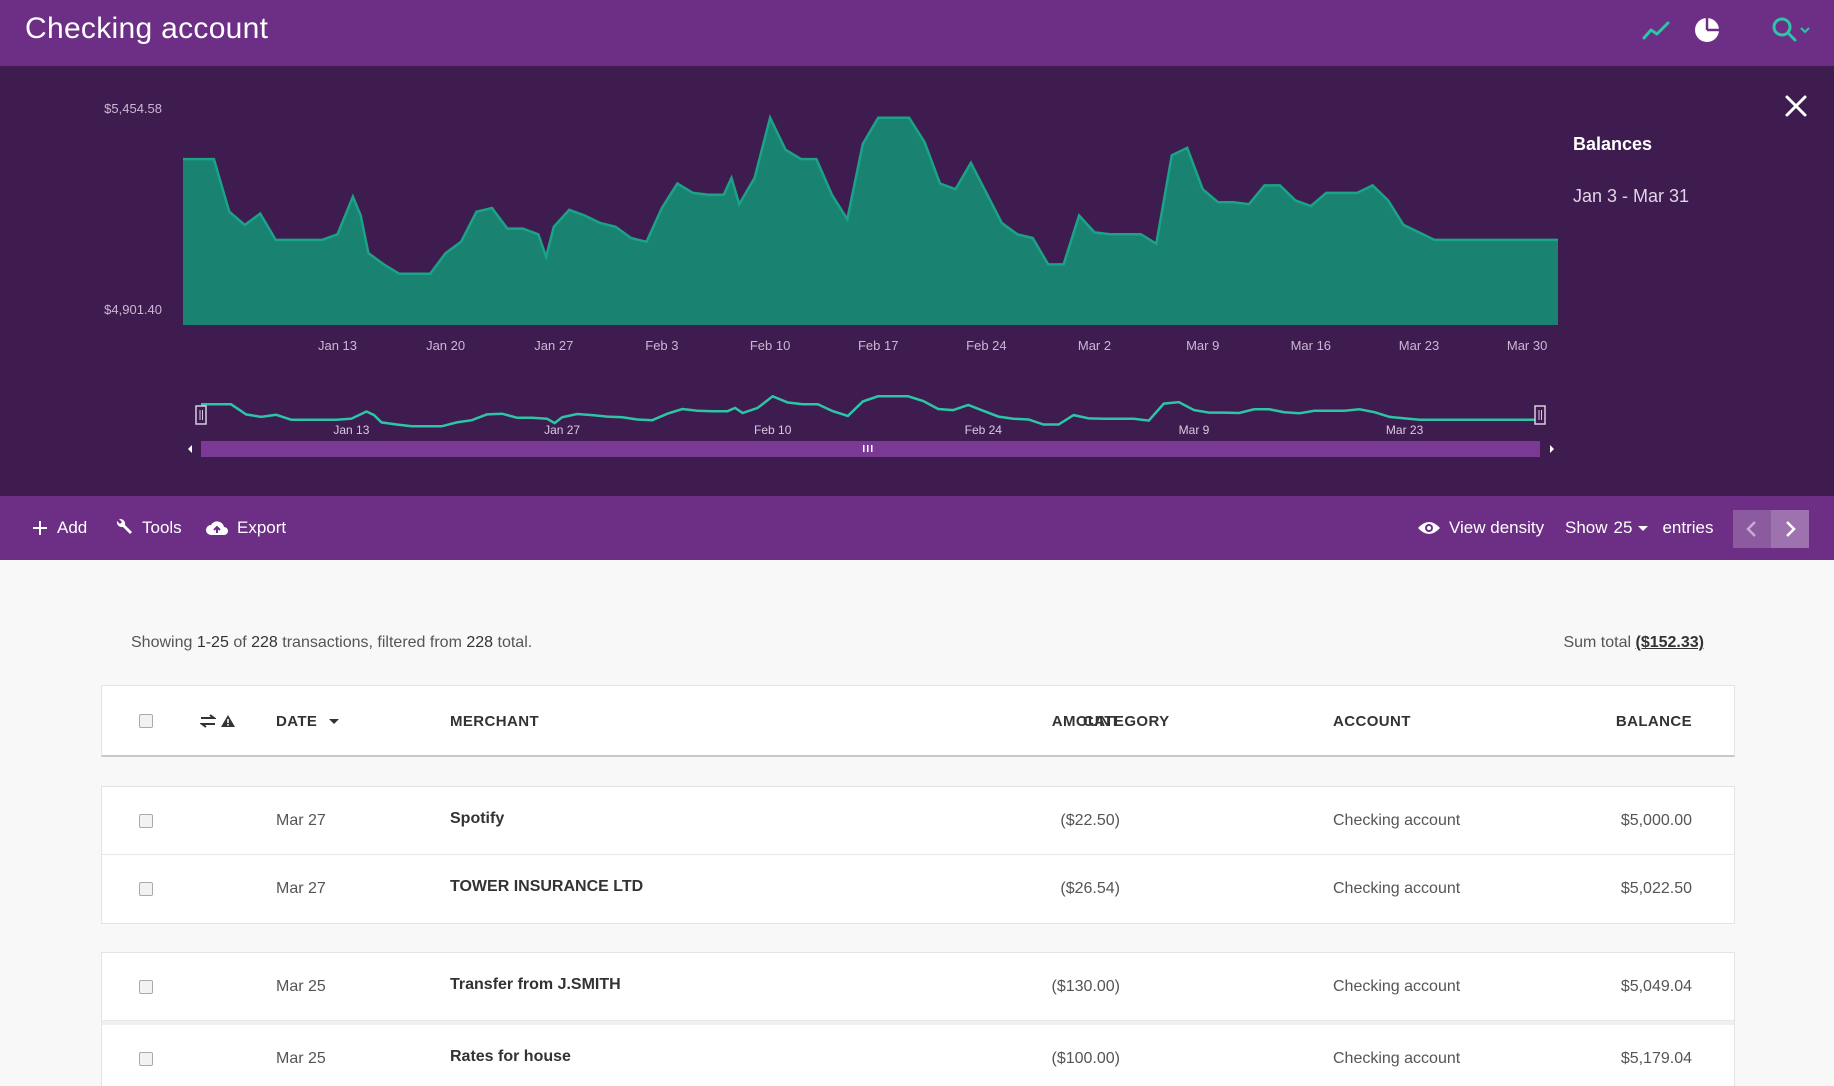 The height and width of the screenshot is (1086, 1834). Describe the element at coordinates (1643, 528) in the screenshot. I see `caret-down-icon` at that location.